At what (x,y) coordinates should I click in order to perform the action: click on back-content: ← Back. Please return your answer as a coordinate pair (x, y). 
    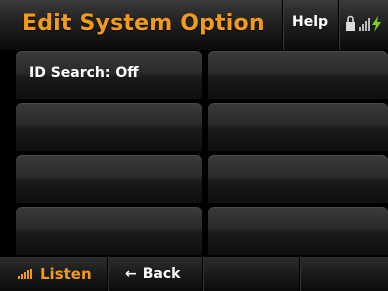
    Looking at the image, I should click on (152, 274).